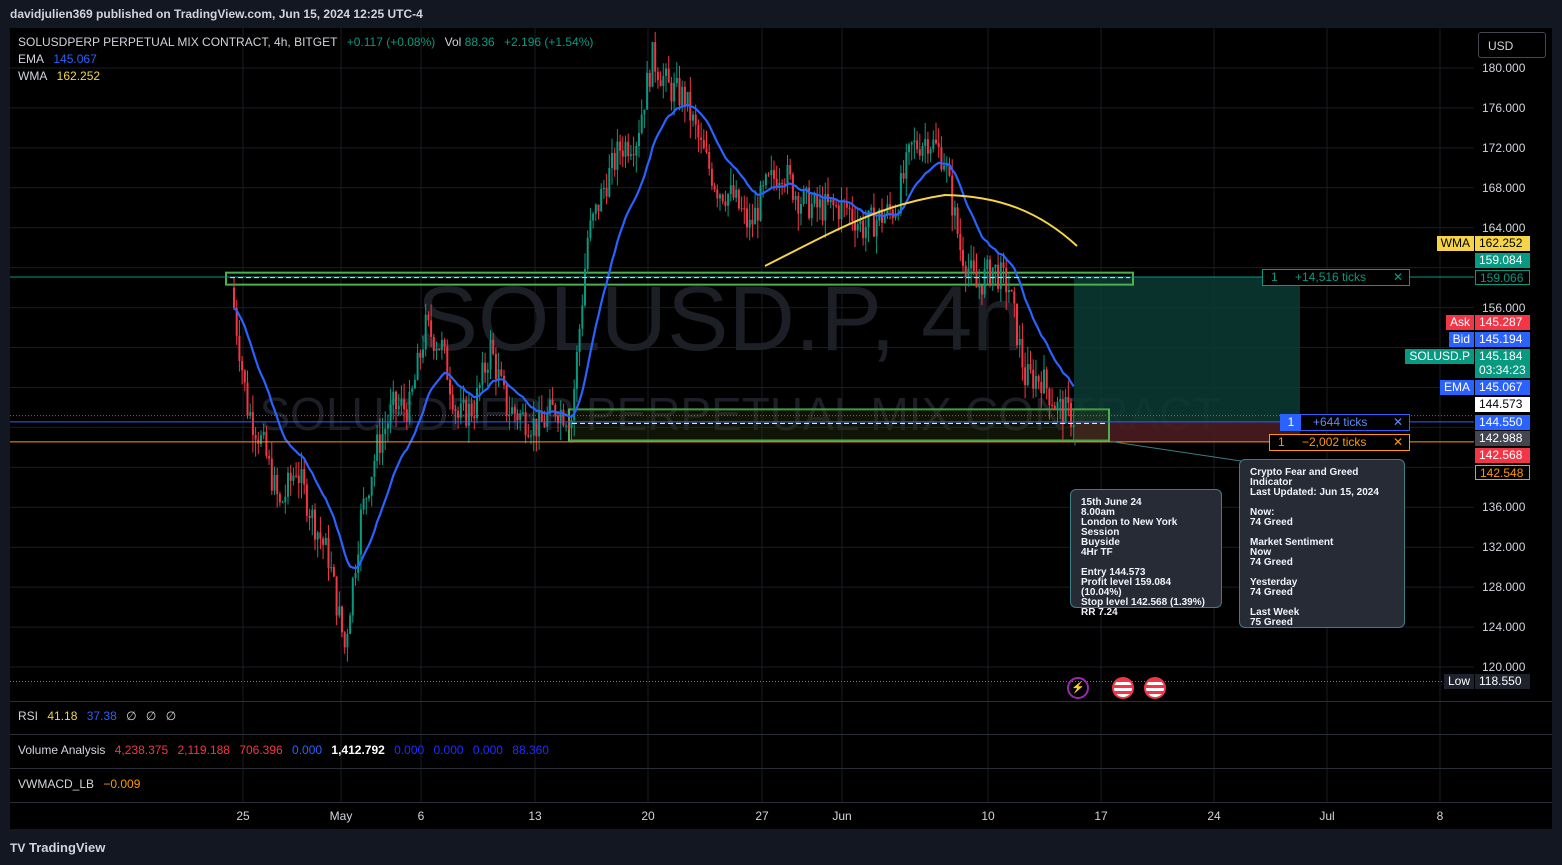  What do you see at coordinates (448, 750) in the screenshot?
I see `volume-value-7: 0.000` at bounding box center [448, 750].